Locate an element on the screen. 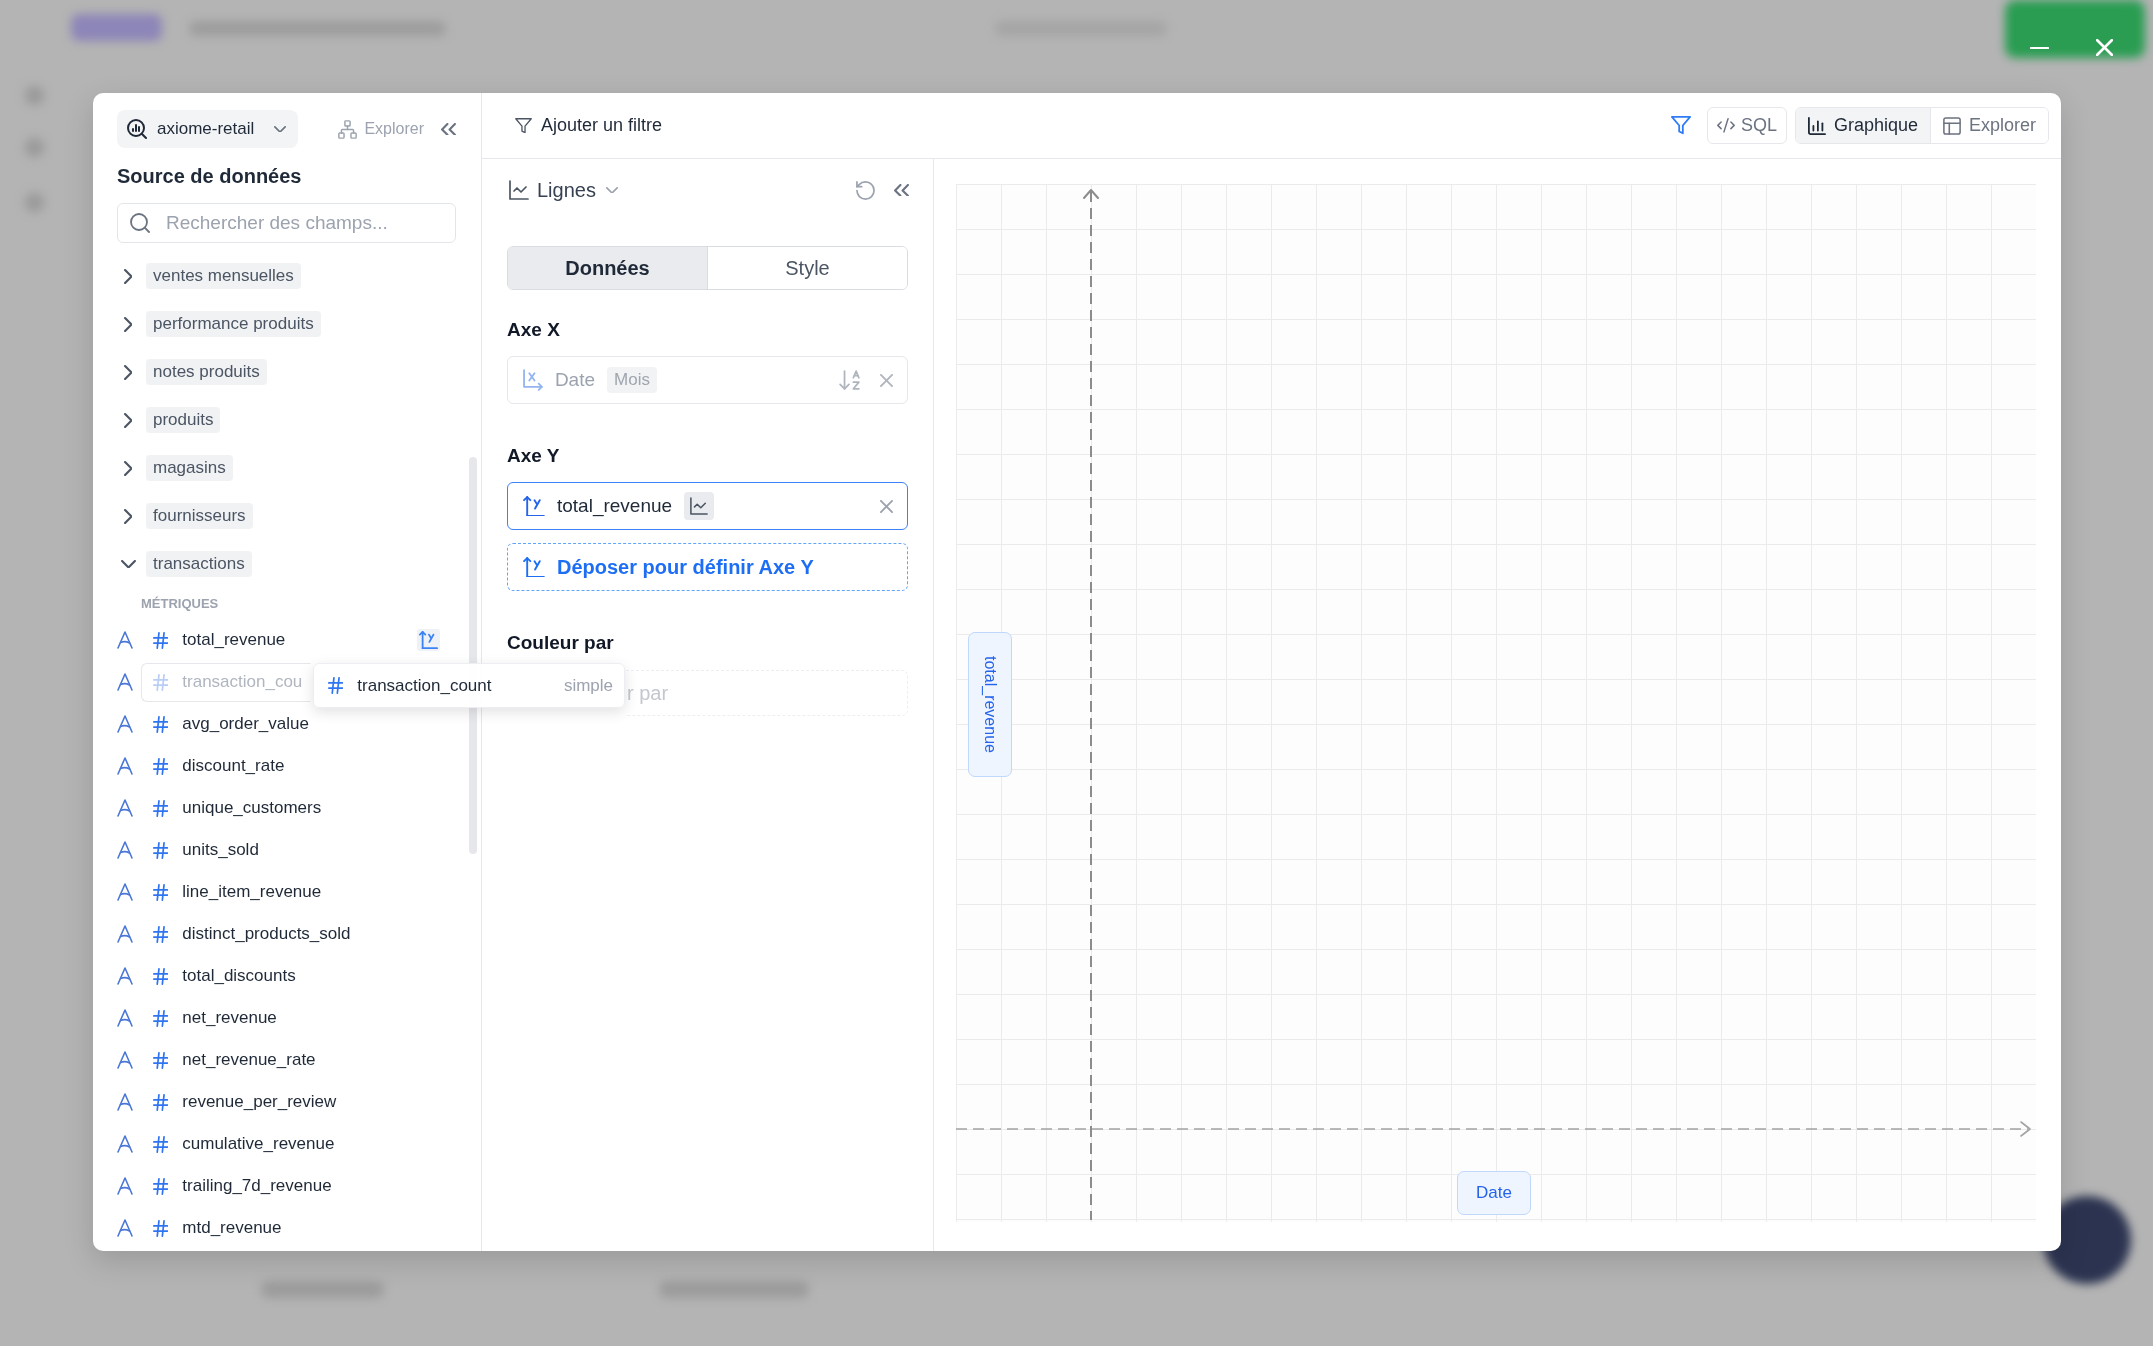 The height and width of the screenshot is (1346, 2153). y-axis-field: total_revenue is located at coordinates (707, 506).